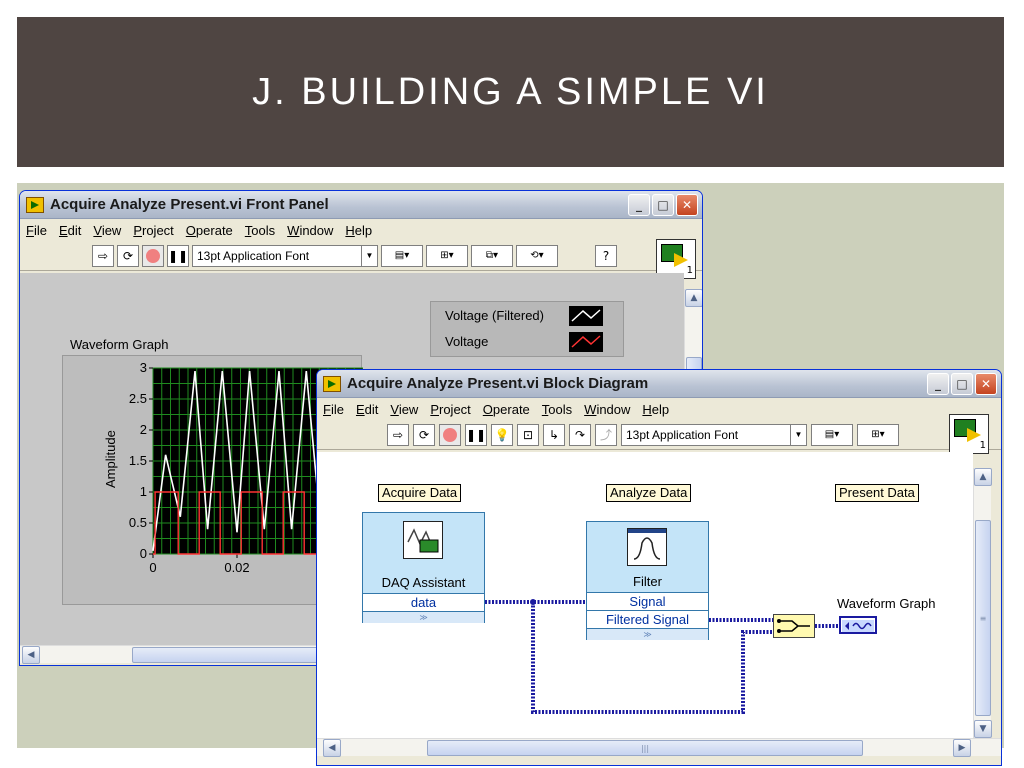  What do you see at coordinates (236, 567) in the screenshot?
I see `x-tick-label: 0.02` at bounding box center [236, 567].